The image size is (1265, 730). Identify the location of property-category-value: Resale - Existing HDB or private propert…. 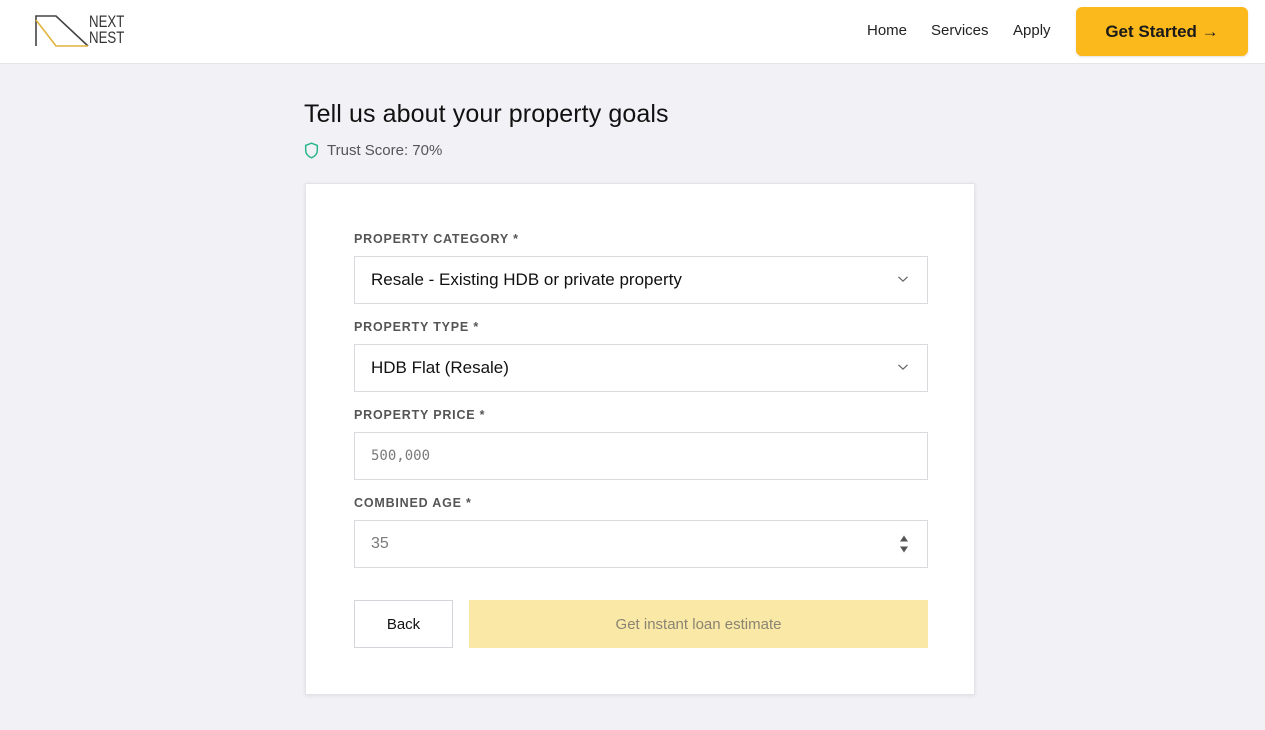
(526, 279).